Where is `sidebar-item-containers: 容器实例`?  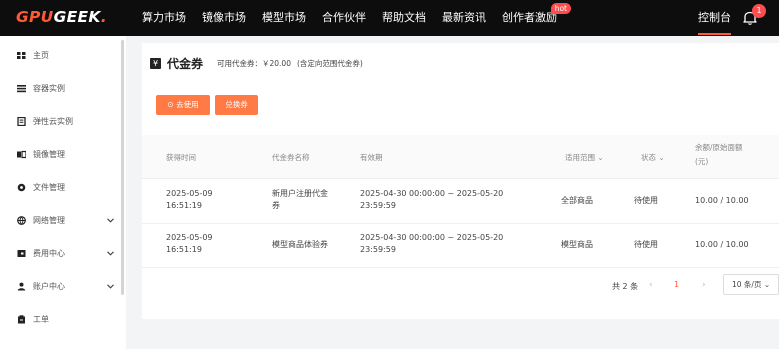
sidebar-item-containers: 容器实例 is located at coordinates (60, 88).